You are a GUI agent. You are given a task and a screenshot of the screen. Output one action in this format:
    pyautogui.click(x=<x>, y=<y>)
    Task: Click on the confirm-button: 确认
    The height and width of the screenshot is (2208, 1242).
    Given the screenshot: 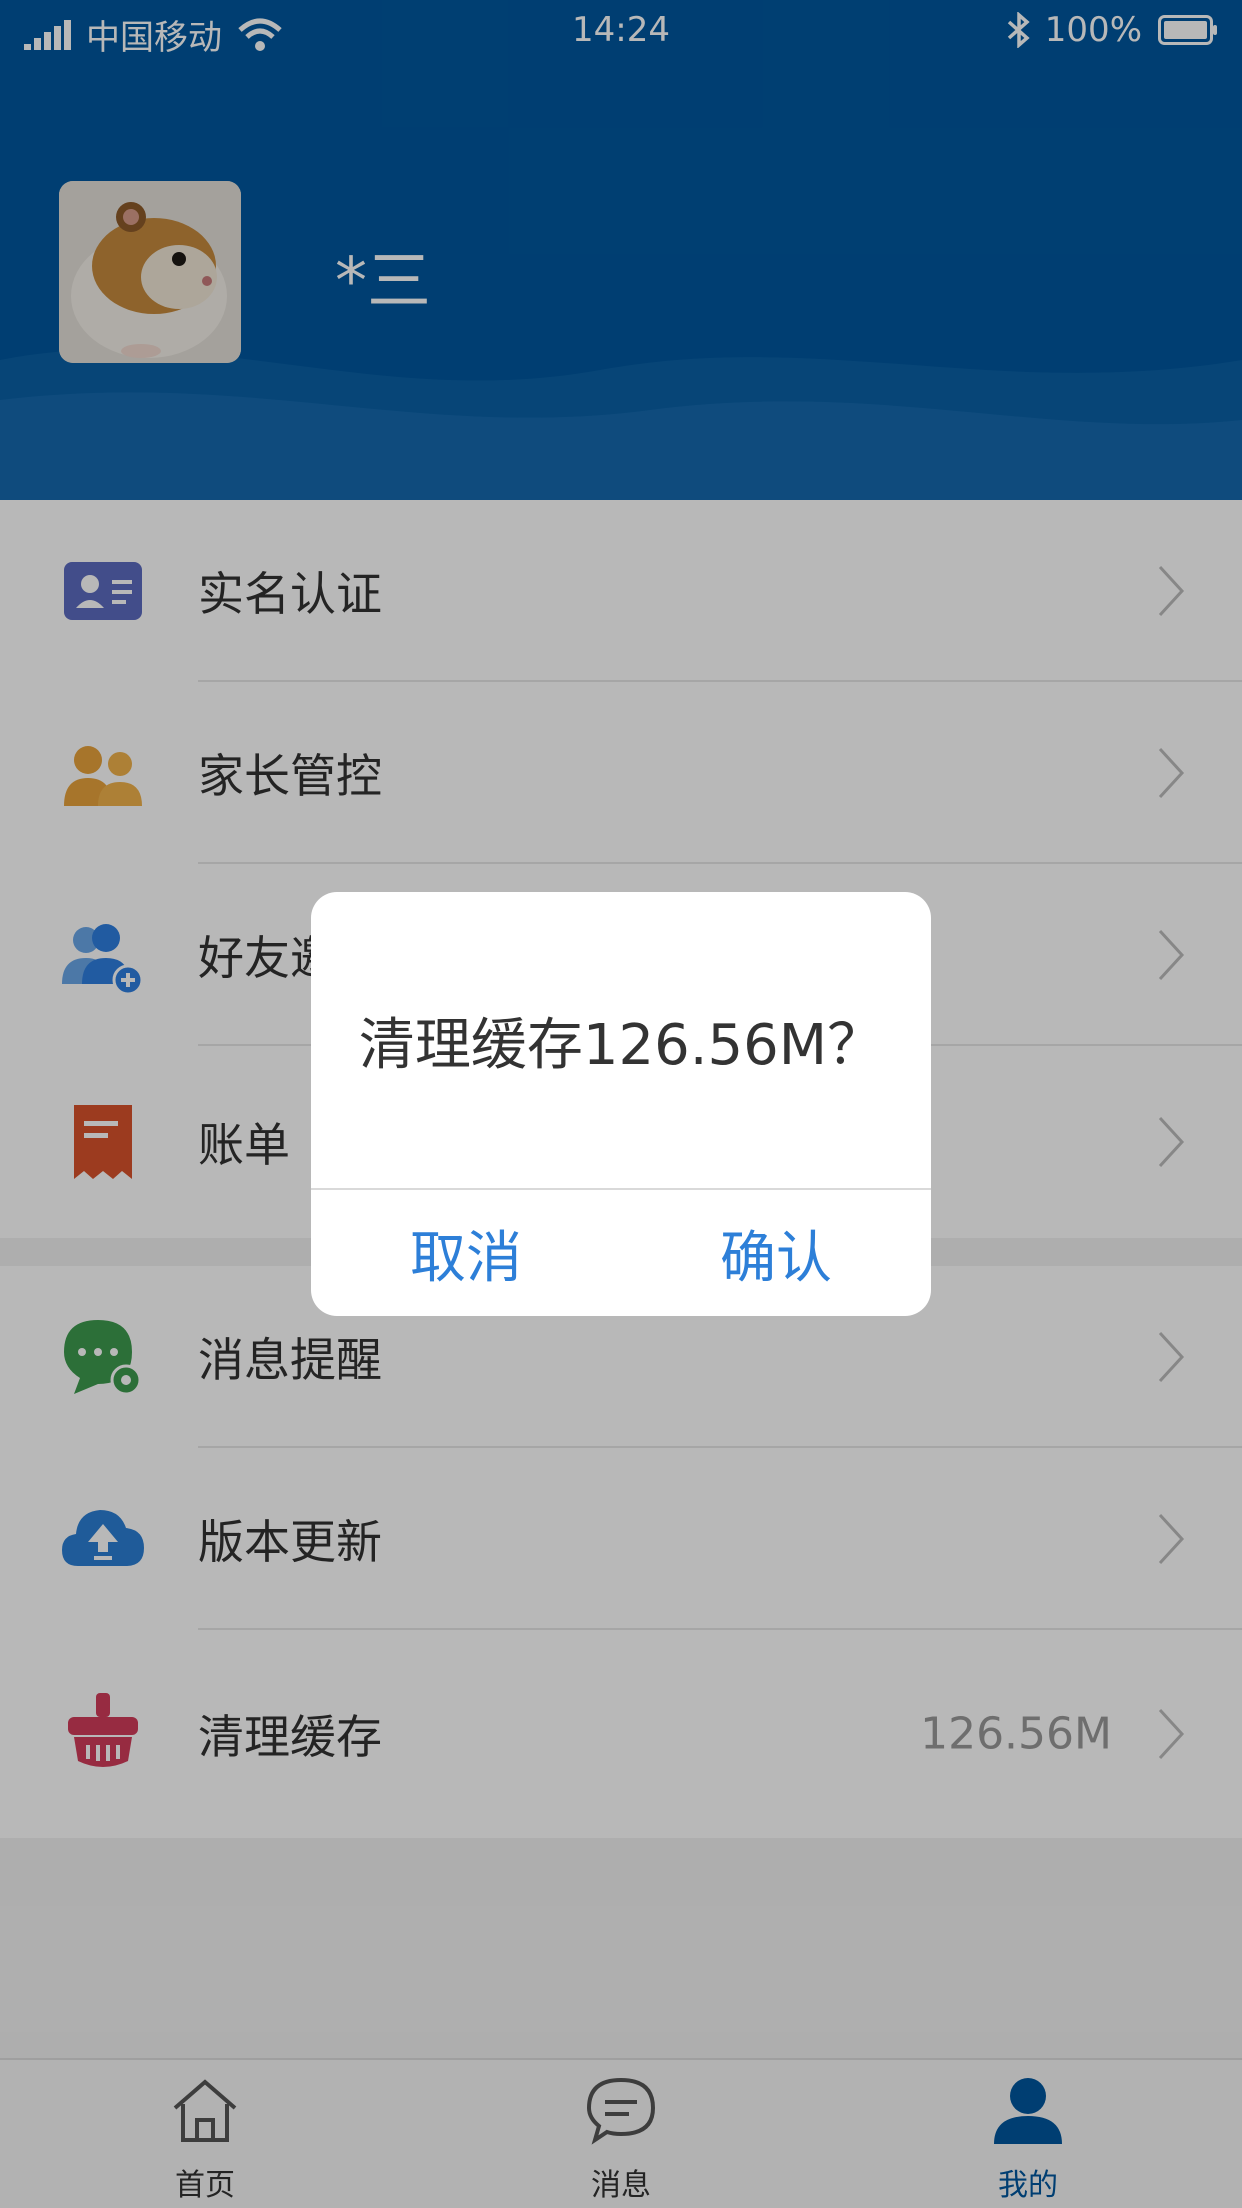 What is the action you would take?
    pyautogui.click(x=776, y=1253)
    